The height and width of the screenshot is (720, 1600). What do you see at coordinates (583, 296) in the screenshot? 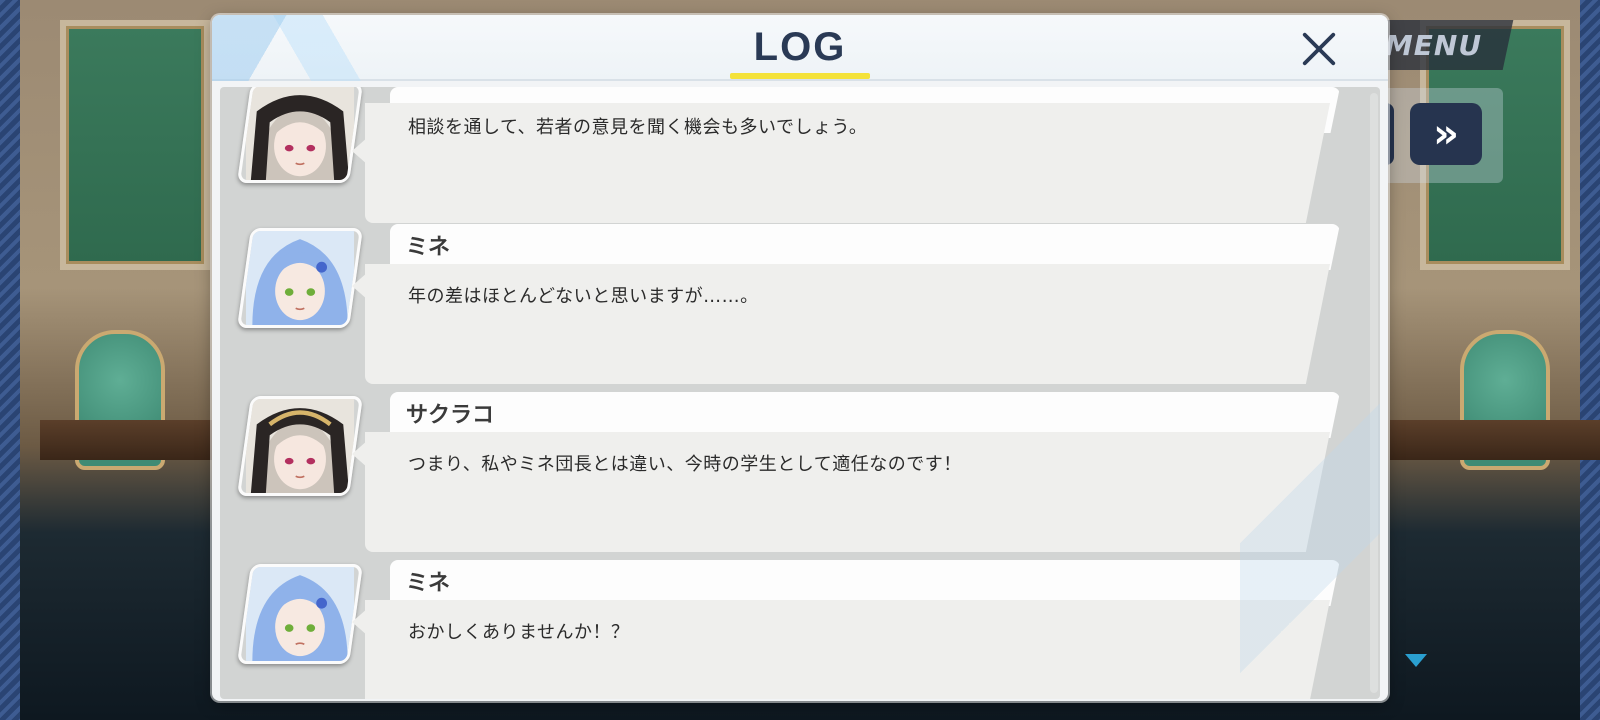
I see `dialogue-text: 年の差はほとんどないと思いますが……。` at bounding box center [583, 296].